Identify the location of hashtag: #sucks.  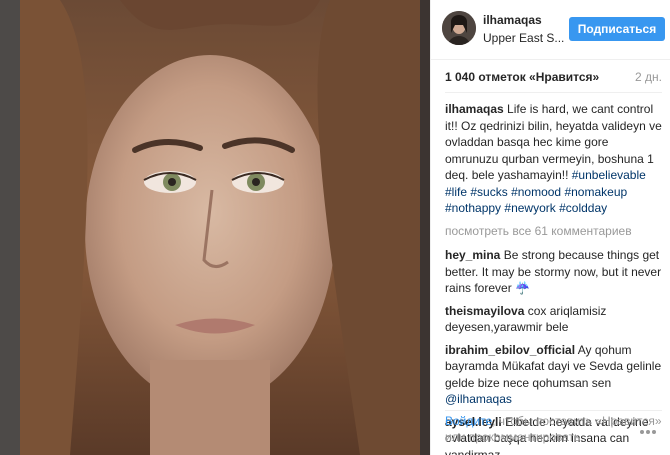
(488, 192).